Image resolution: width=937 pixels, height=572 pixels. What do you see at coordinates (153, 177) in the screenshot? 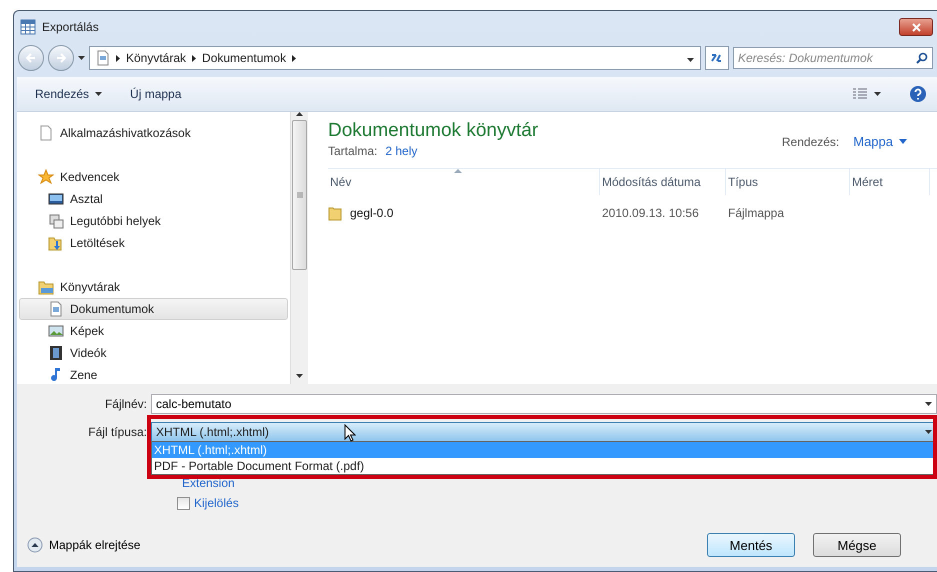
I see `sidebar-item: Kedvencek` at bounding box center [153, 177].